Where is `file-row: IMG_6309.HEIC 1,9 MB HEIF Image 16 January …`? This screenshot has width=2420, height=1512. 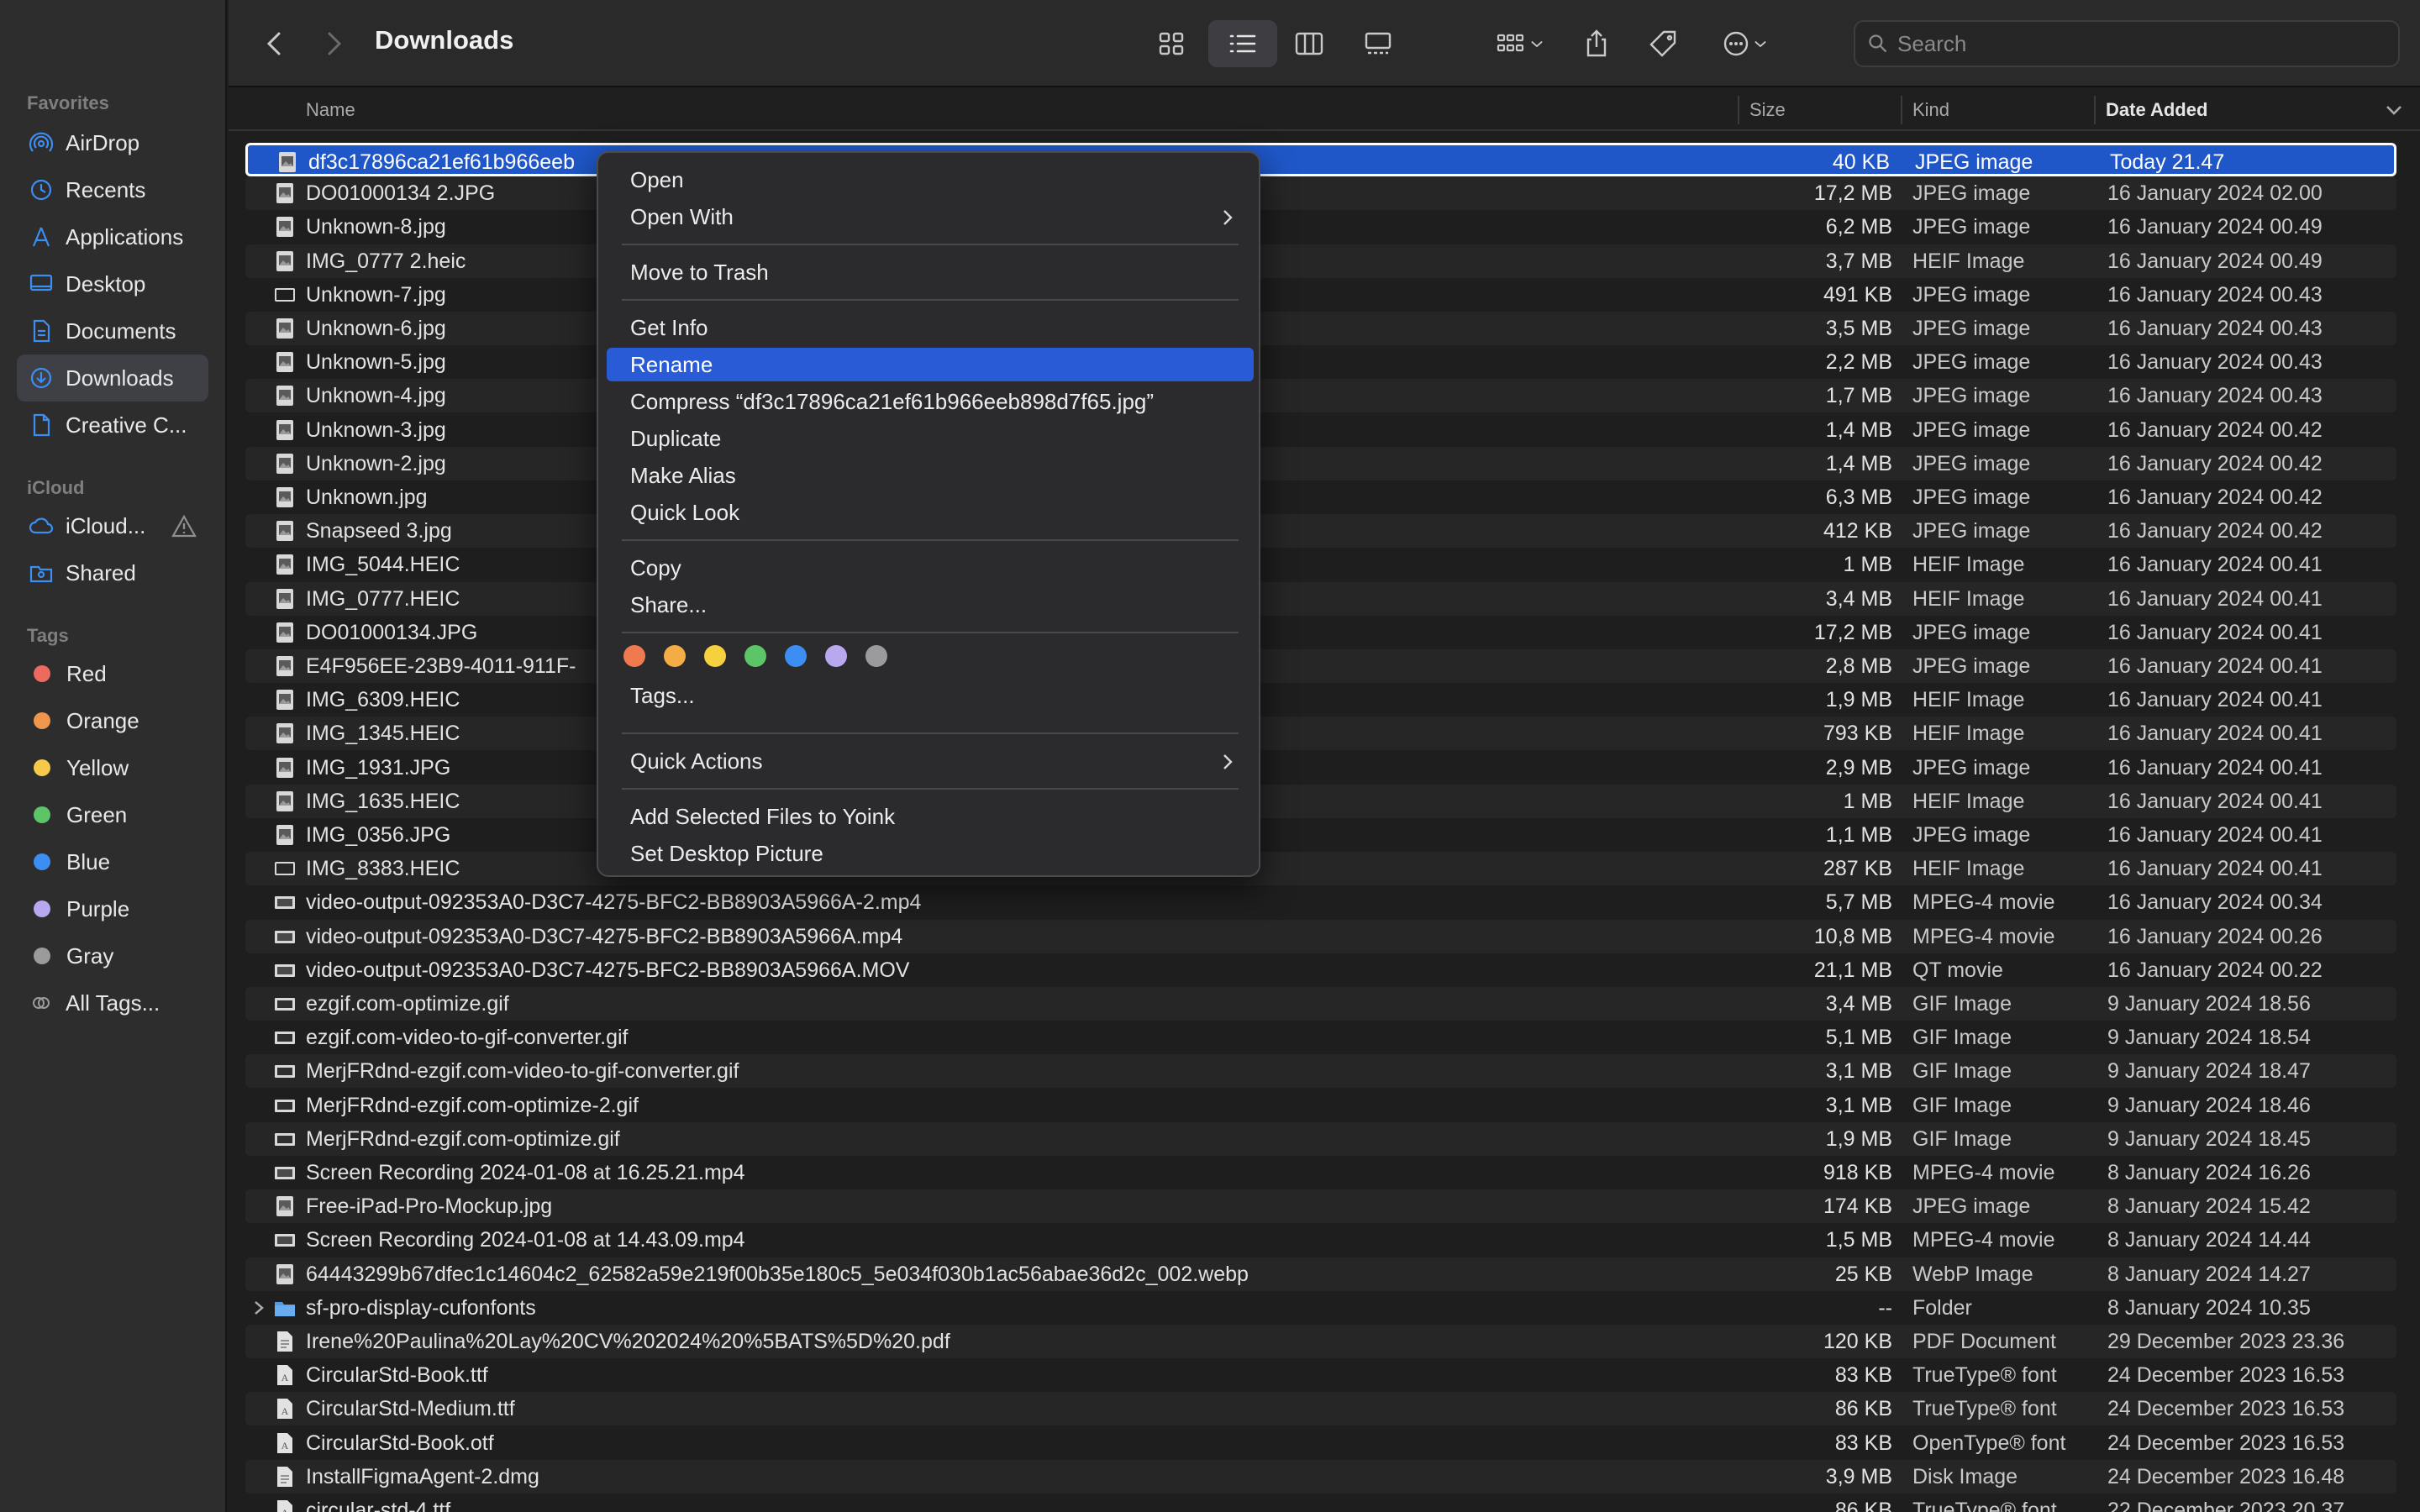
file-row: IMG_6309.HEIC 1,9 MB HEIF Image 16 January … is located at coordinates (1320, 700).